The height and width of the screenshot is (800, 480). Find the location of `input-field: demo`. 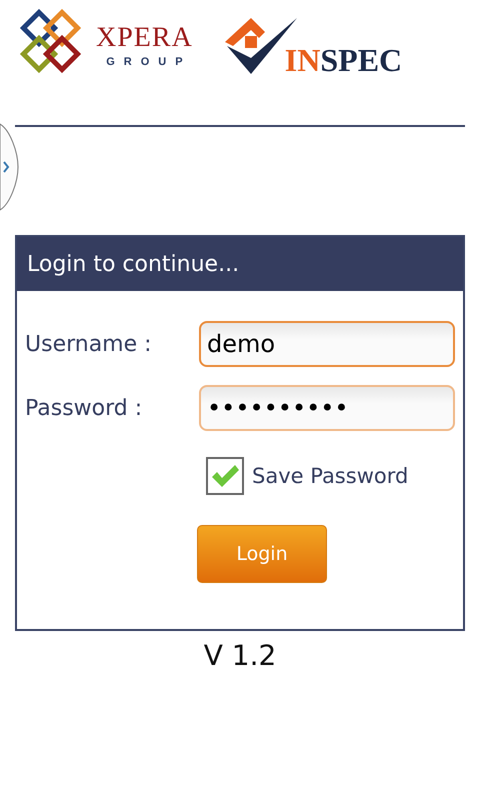

input-field: demo is located at coordinates (327, 344).